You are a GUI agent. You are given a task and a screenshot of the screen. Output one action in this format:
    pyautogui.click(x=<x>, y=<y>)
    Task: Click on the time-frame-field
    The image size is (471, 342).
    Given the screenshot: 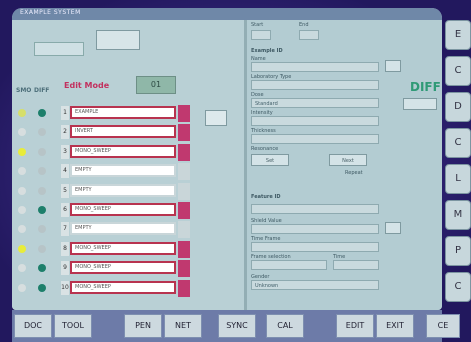 What is the action you would take?
    pyautogui.click(x=315, y=247)
    